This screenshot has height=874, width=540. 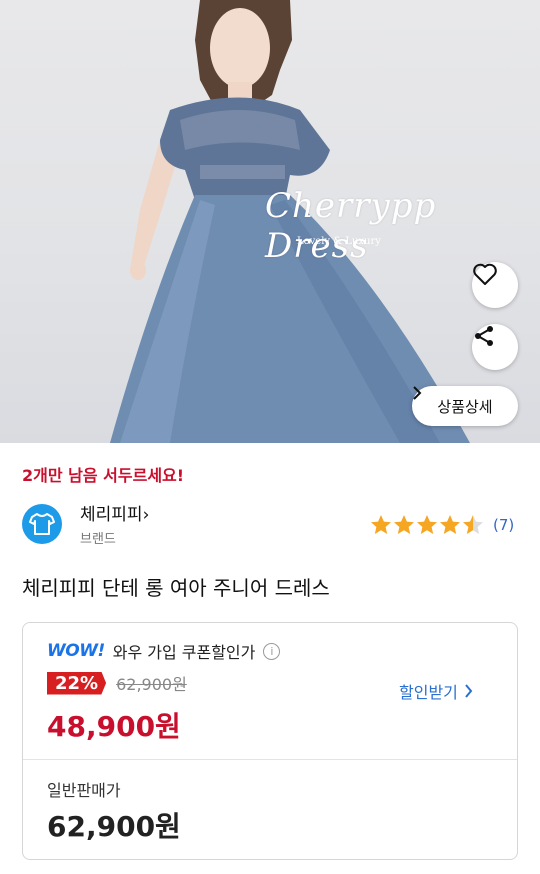 I want to click on wow-coupon-label: 와우 가입 쿠폰할인가, so click(x=184, y=652).